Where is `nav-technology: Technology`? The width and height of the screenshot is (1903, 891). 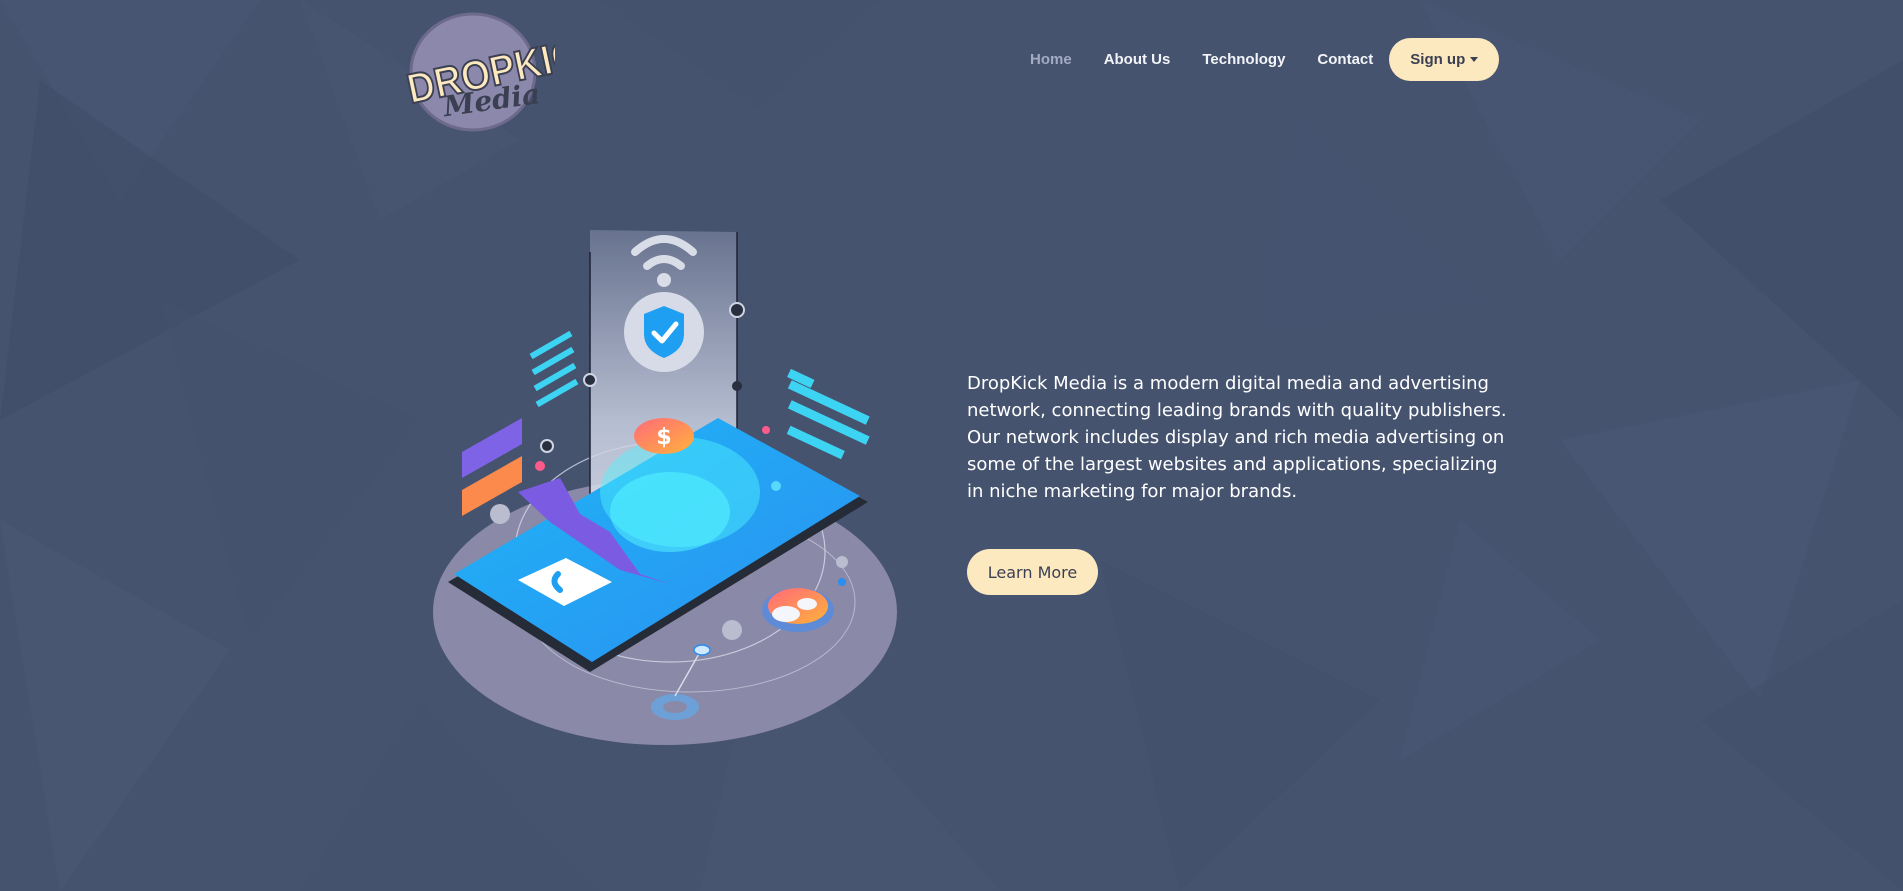 nav-technology: Technology is located at coordinates (1243, 59).